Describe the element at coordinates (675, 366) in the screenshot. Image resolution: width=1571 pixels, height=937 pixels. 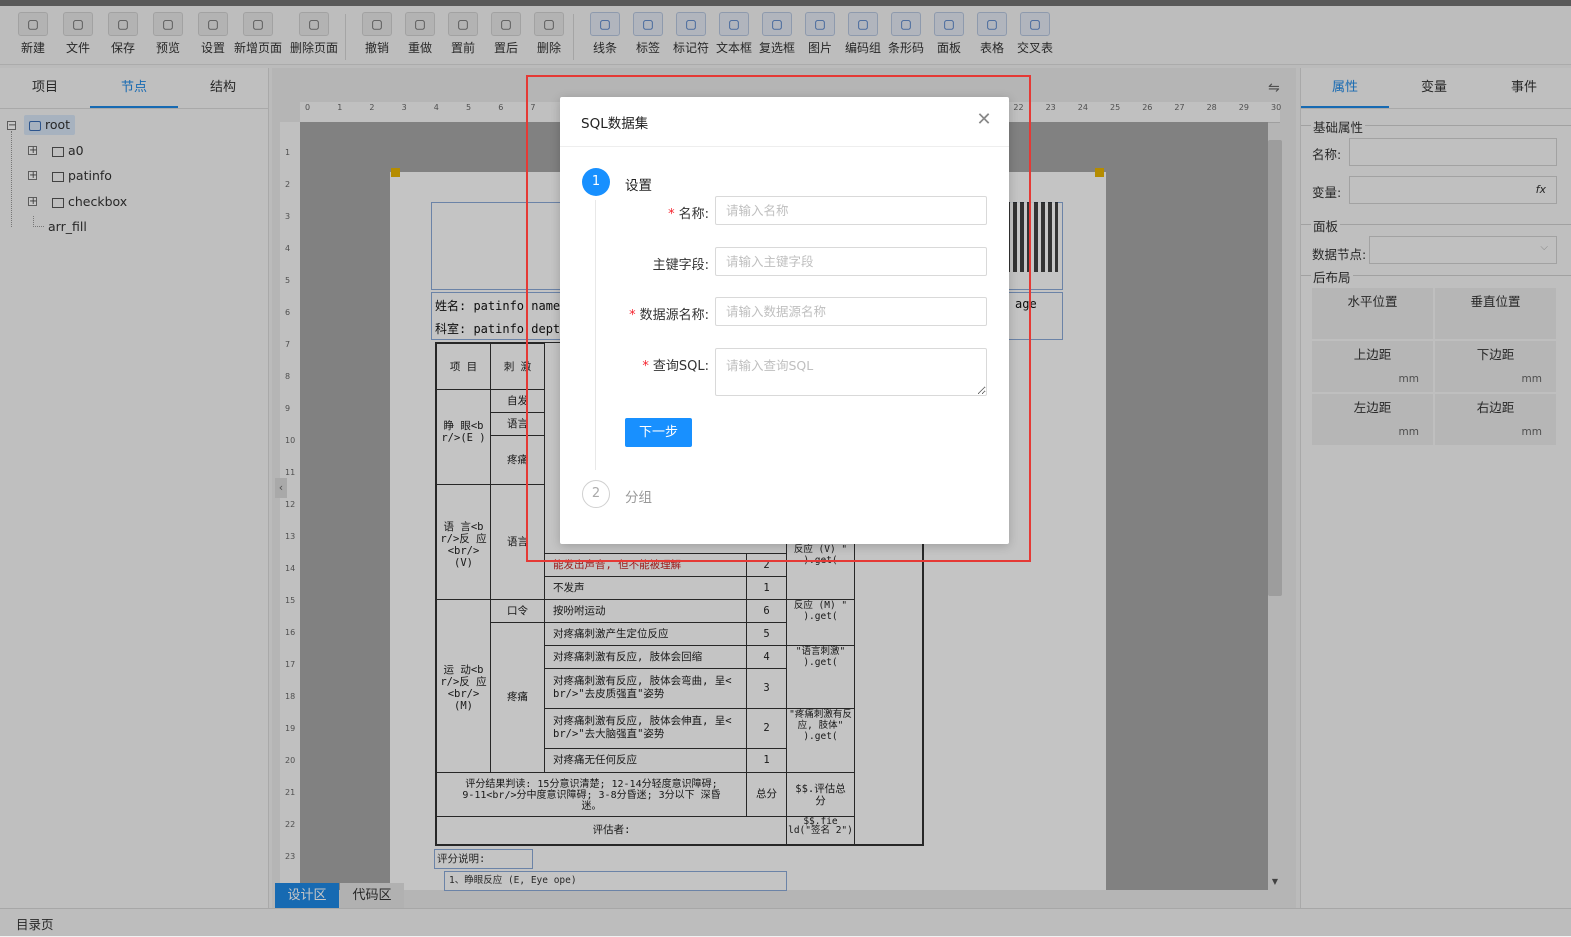
I see `query-sql-field-label: * 查询SQL:` at that location.